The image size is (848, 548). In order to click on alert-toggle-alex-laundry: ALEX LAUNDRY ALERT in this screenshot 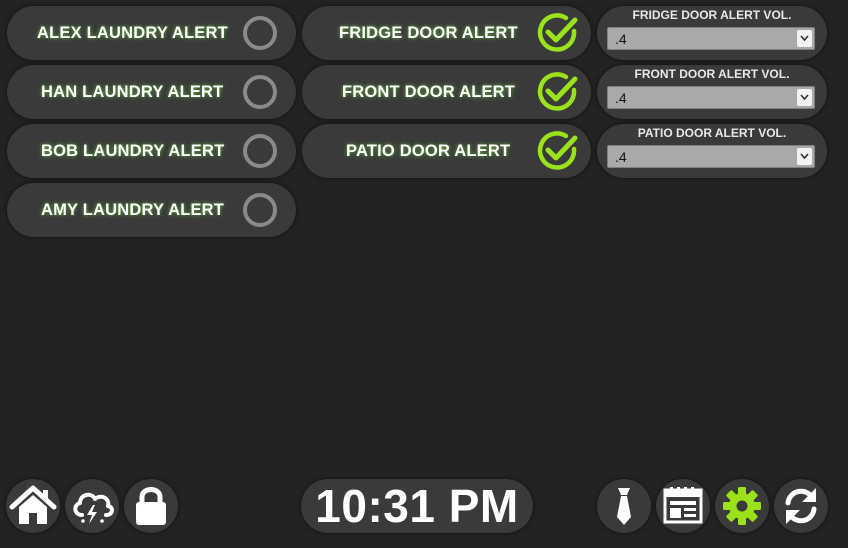, I will do `click(151, 33)`.